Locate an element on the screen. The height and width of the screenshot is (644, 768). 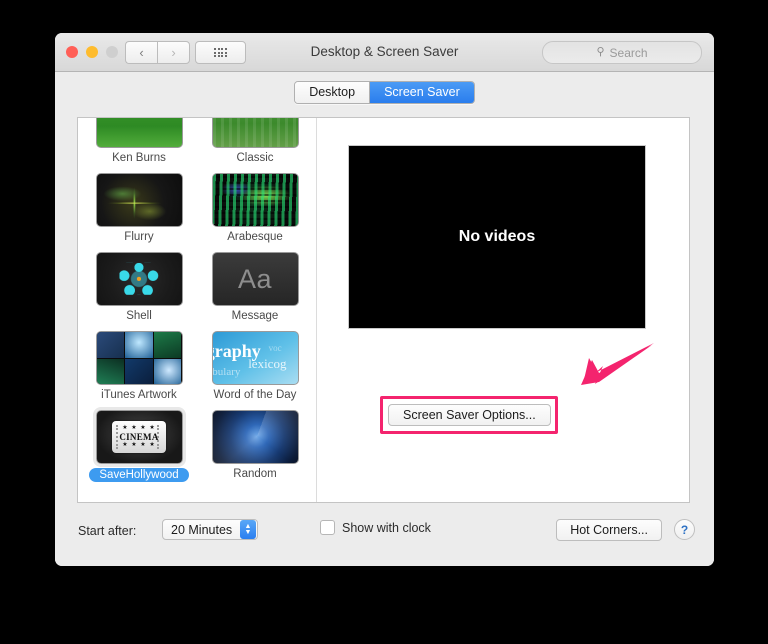
show-with-clock-checkbox: Show with clock is located at coordinates (375, 527).